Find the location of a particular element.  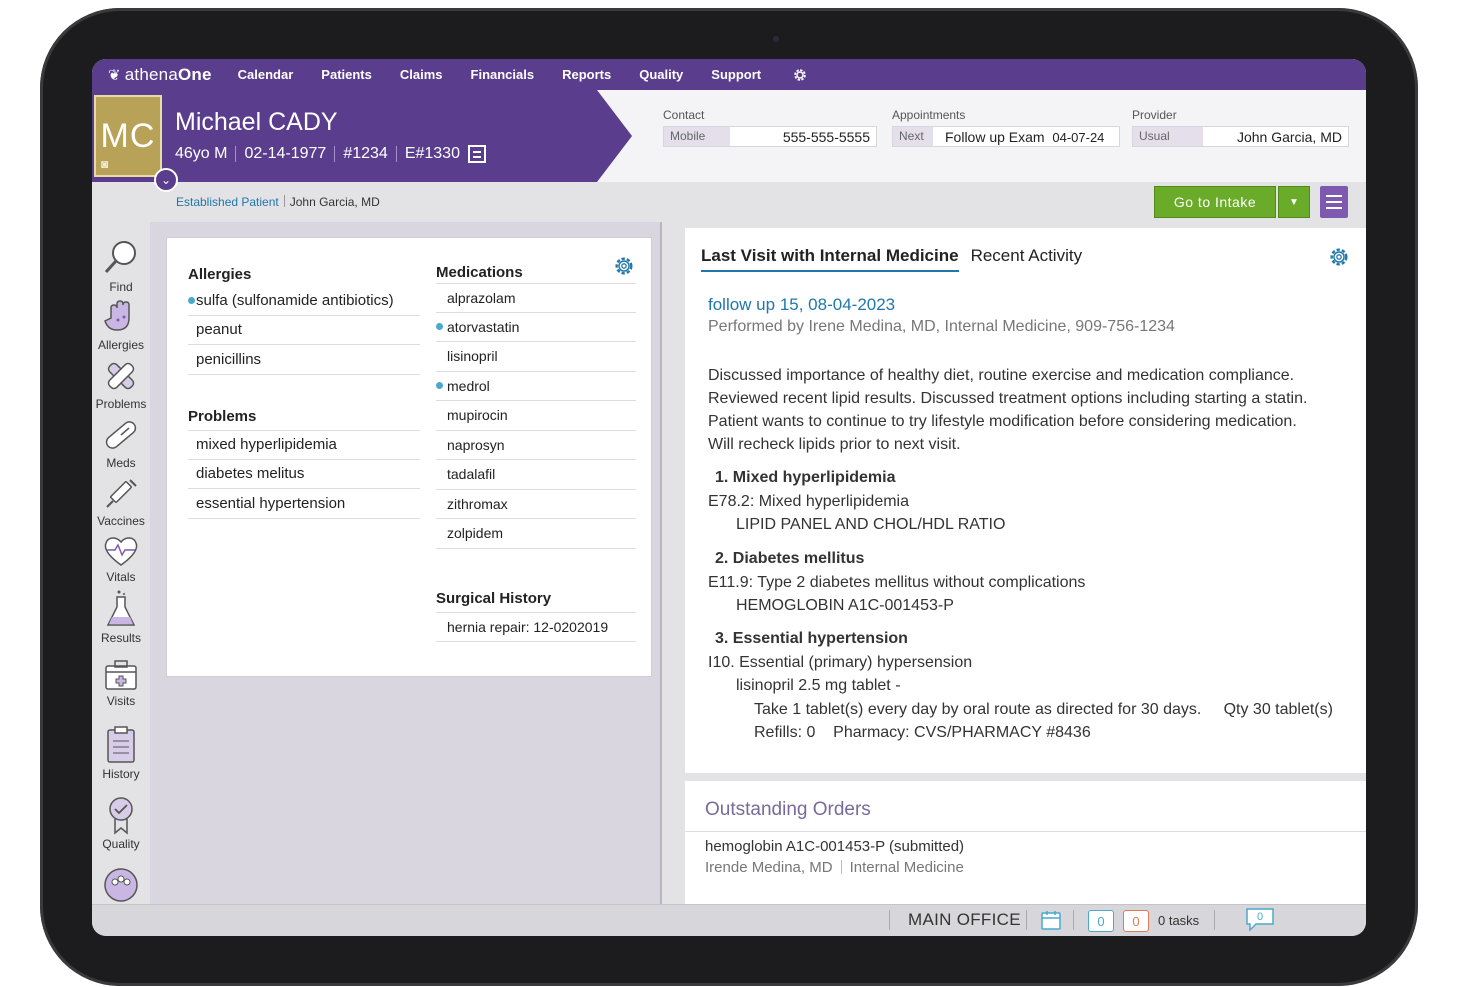

chevron-down-icon: ⌄ is located at coordinates (166, 180).